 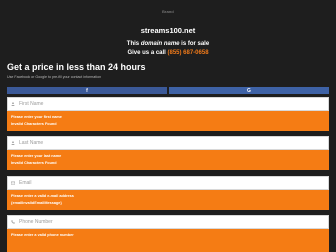 What do you see at coordinates (194, 44) in the screenshot?
I see `sale-suffix: is for sale` at bounding box center [194, 44].